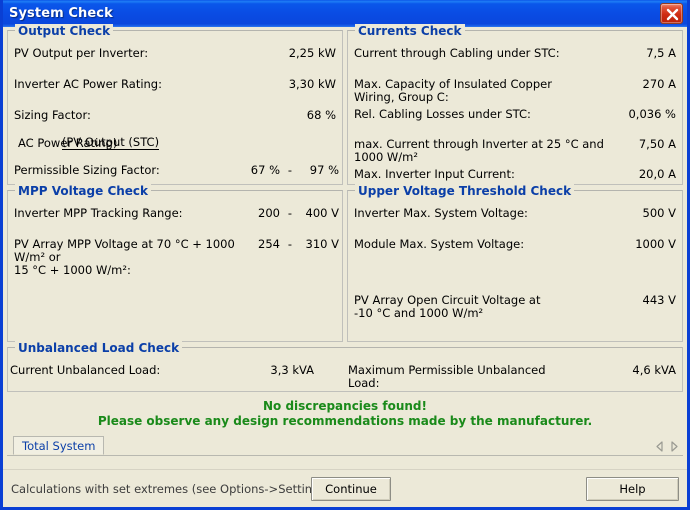 The image size is (690, 510). Describe the element at coordinates (410, 31) in the screenshot. I see `group-legend-currents-check: Currents Check` at that location.